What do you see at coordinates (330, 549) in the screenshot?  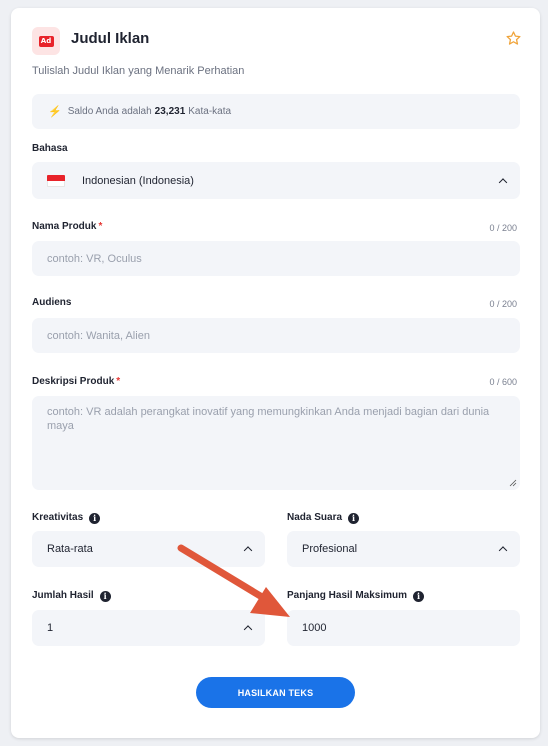 I see `tone-value: Profesional` at bounding box center [330, 549].